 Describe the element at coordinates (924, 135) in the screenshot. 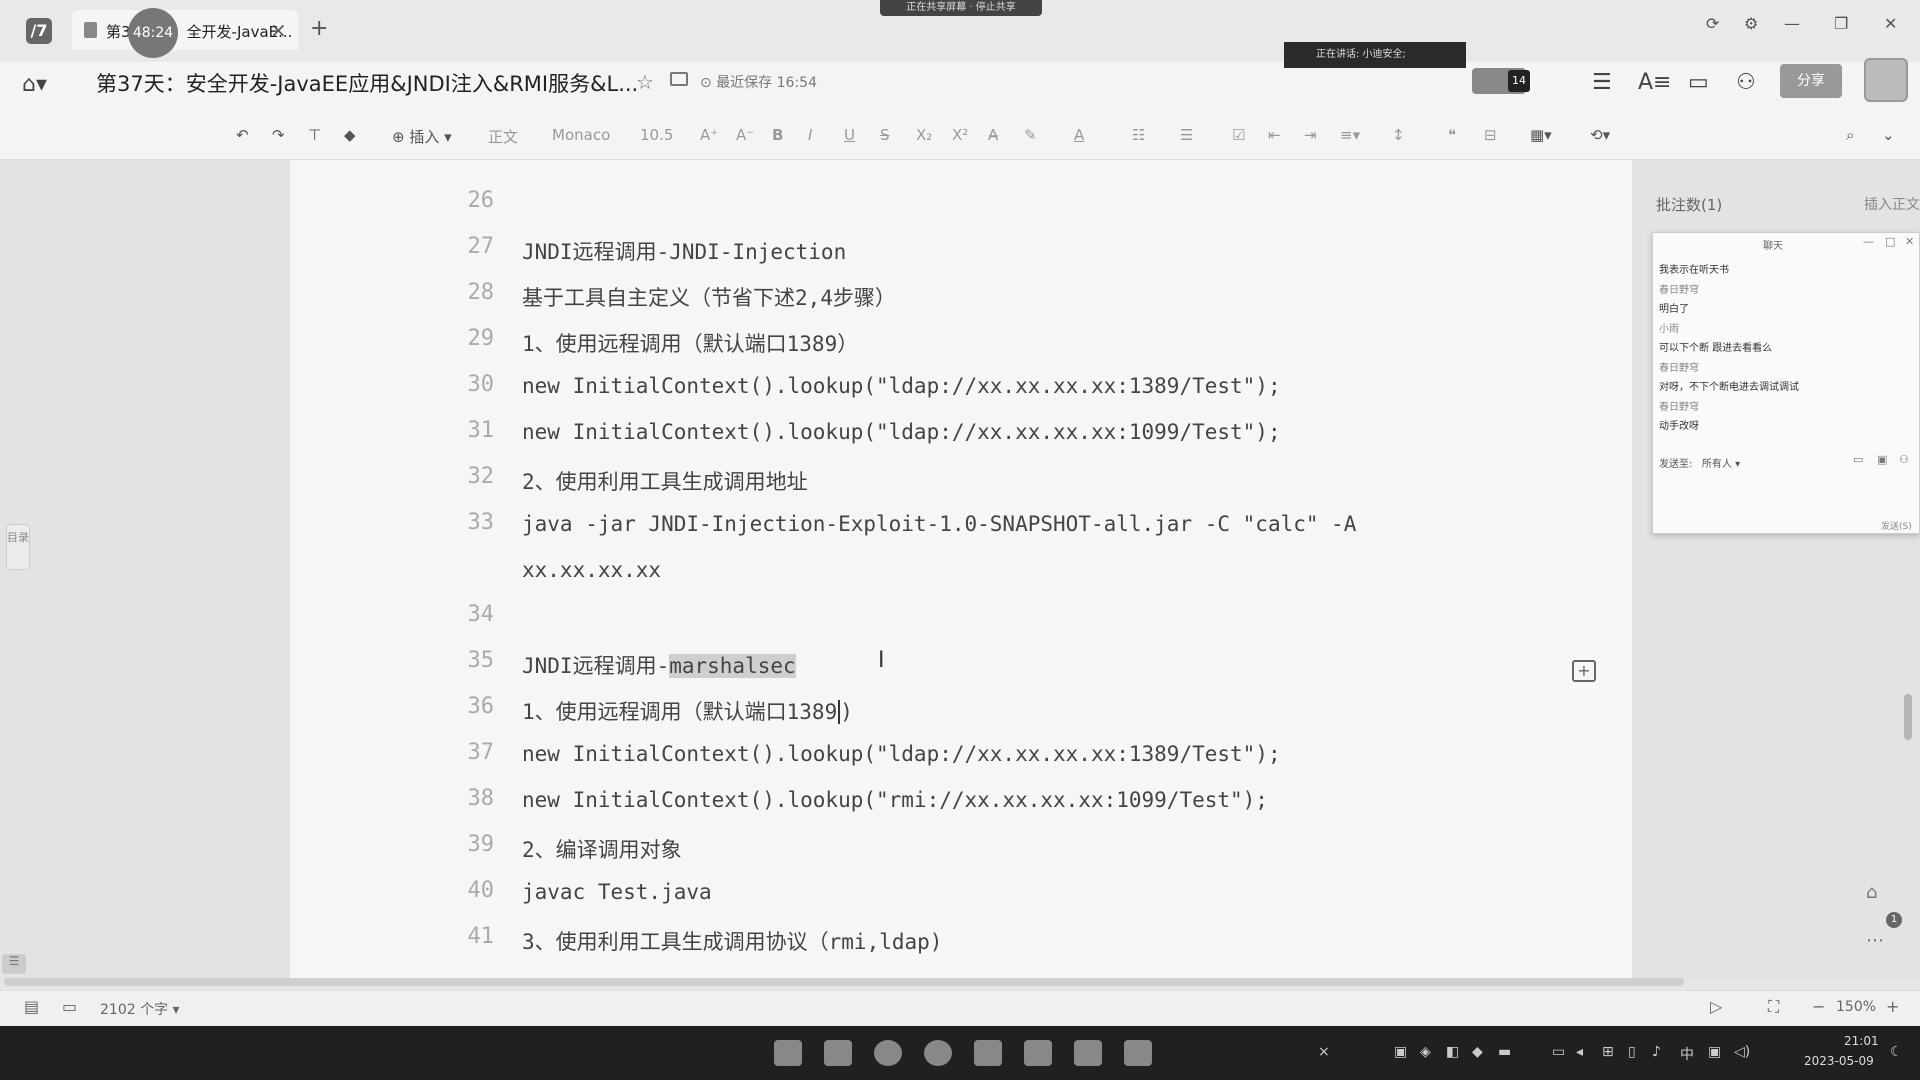

I see `subscript-icon: X₂` at that location.